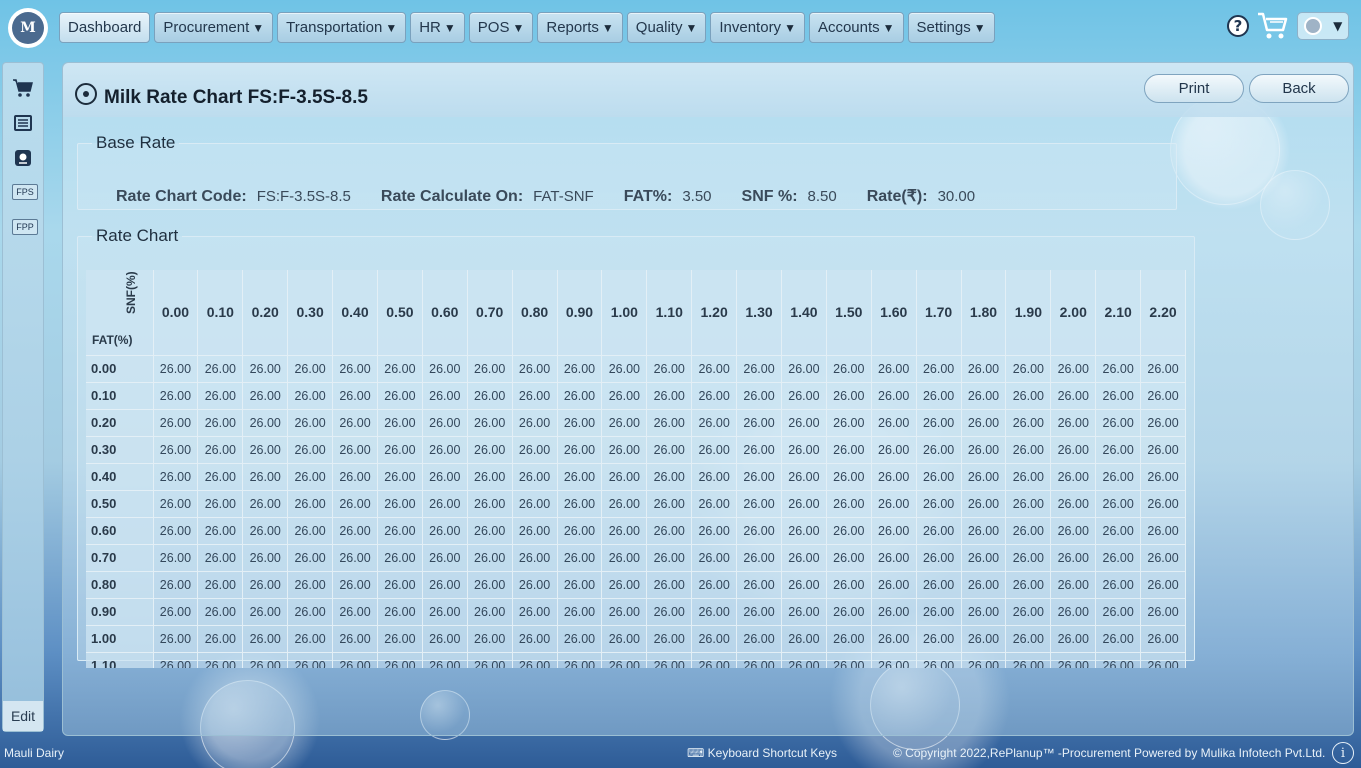 Image resolution: width=1361 pixels, height=768 pixels. What do you see at coordinates (856, 27) in the screenshot?
I see `nav-accounts-menu: Accounts ▼` at bounding box center [856, 27].